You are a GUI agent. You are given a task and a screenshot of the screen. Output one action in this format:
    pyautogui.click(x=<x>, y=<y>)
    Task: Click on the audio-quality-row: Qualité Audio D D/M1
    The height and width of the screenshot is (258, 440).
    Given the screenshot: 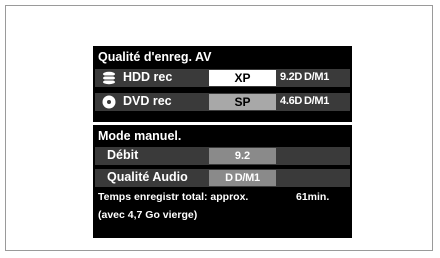 What is the action you would take?
    pyautogui.click(x=222, y=178)
    